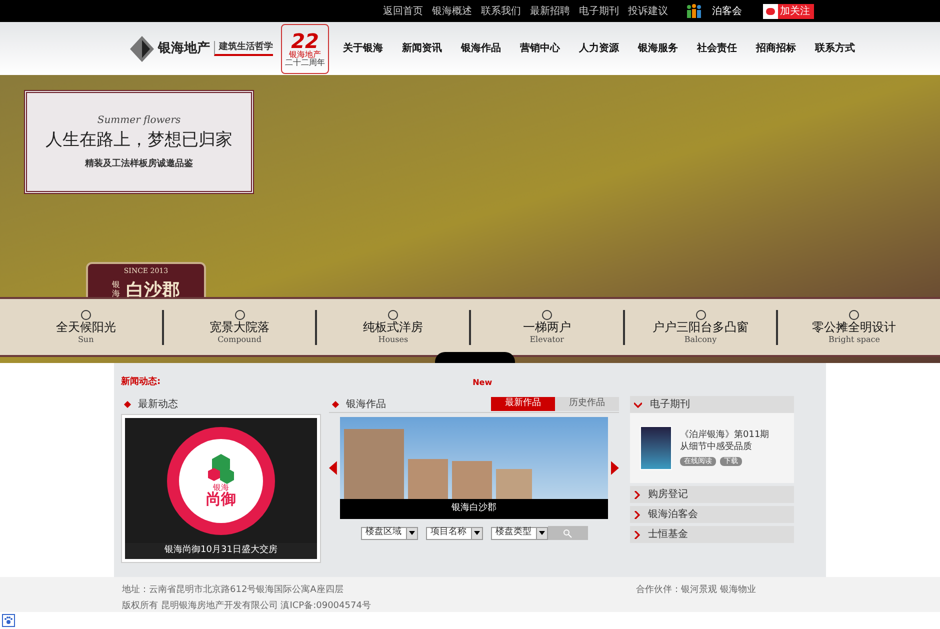  I want to click on works-caption: 银海白沙郡, so click(474, 509).